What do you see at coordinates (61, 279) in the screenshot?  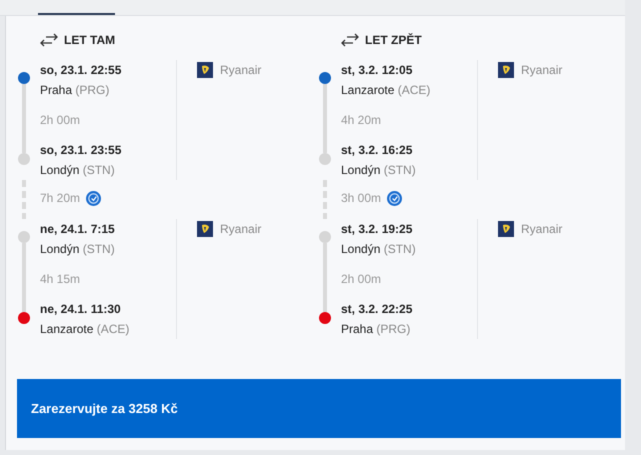 I see `flight-duration: 4h 15m` at bounding box center [61, 279].